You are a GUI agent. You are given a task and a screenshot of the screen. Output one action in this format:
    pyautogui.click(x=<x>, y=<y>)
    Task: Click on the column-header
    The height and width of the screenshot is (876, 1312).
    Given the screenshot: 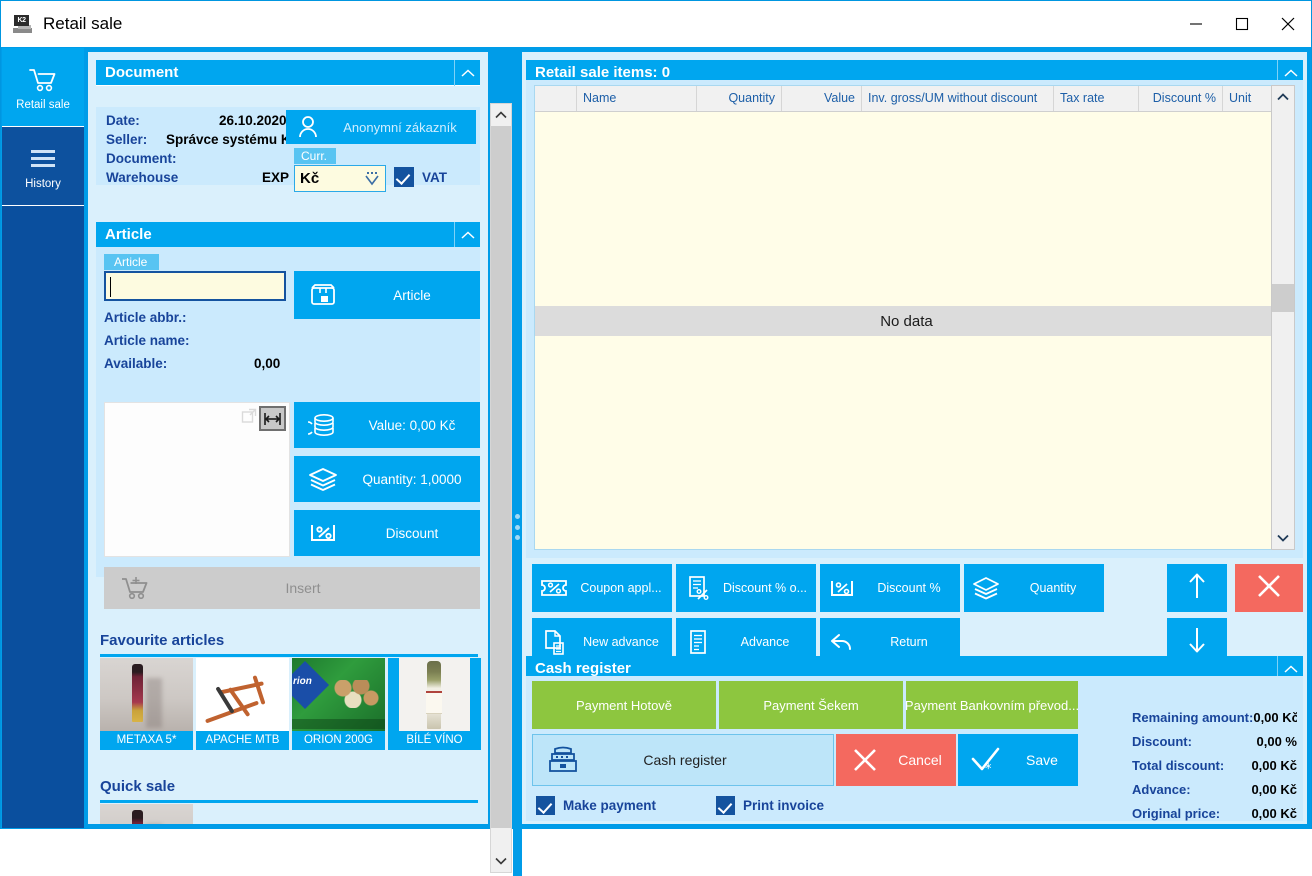 What is the action you would take?
    pyautogui.click(x=556, y=98)
    